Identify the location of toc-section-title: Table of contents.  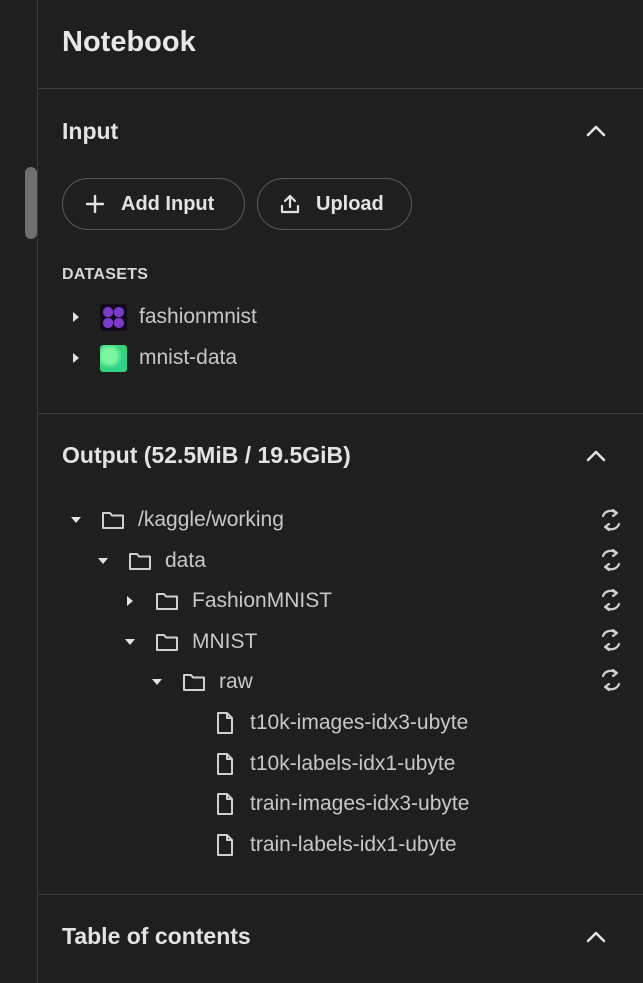
(156, 936).